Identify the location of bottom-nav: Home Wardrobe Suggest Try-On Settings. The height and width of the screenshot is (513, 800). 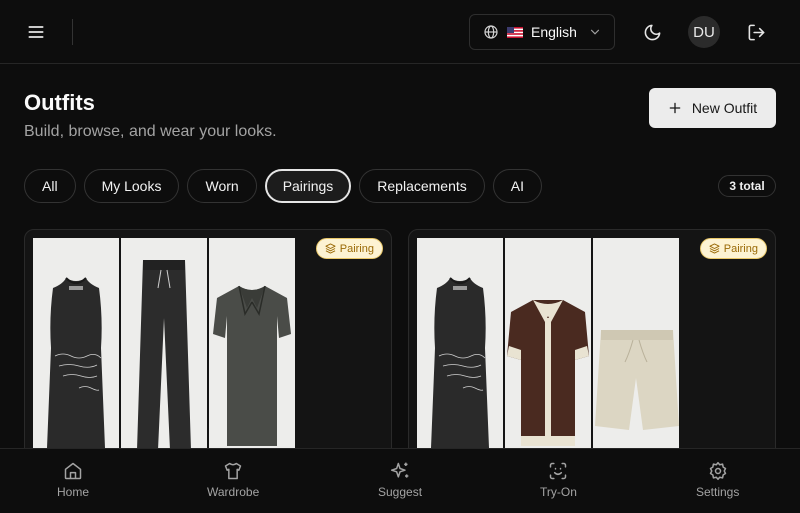
(400, 480).